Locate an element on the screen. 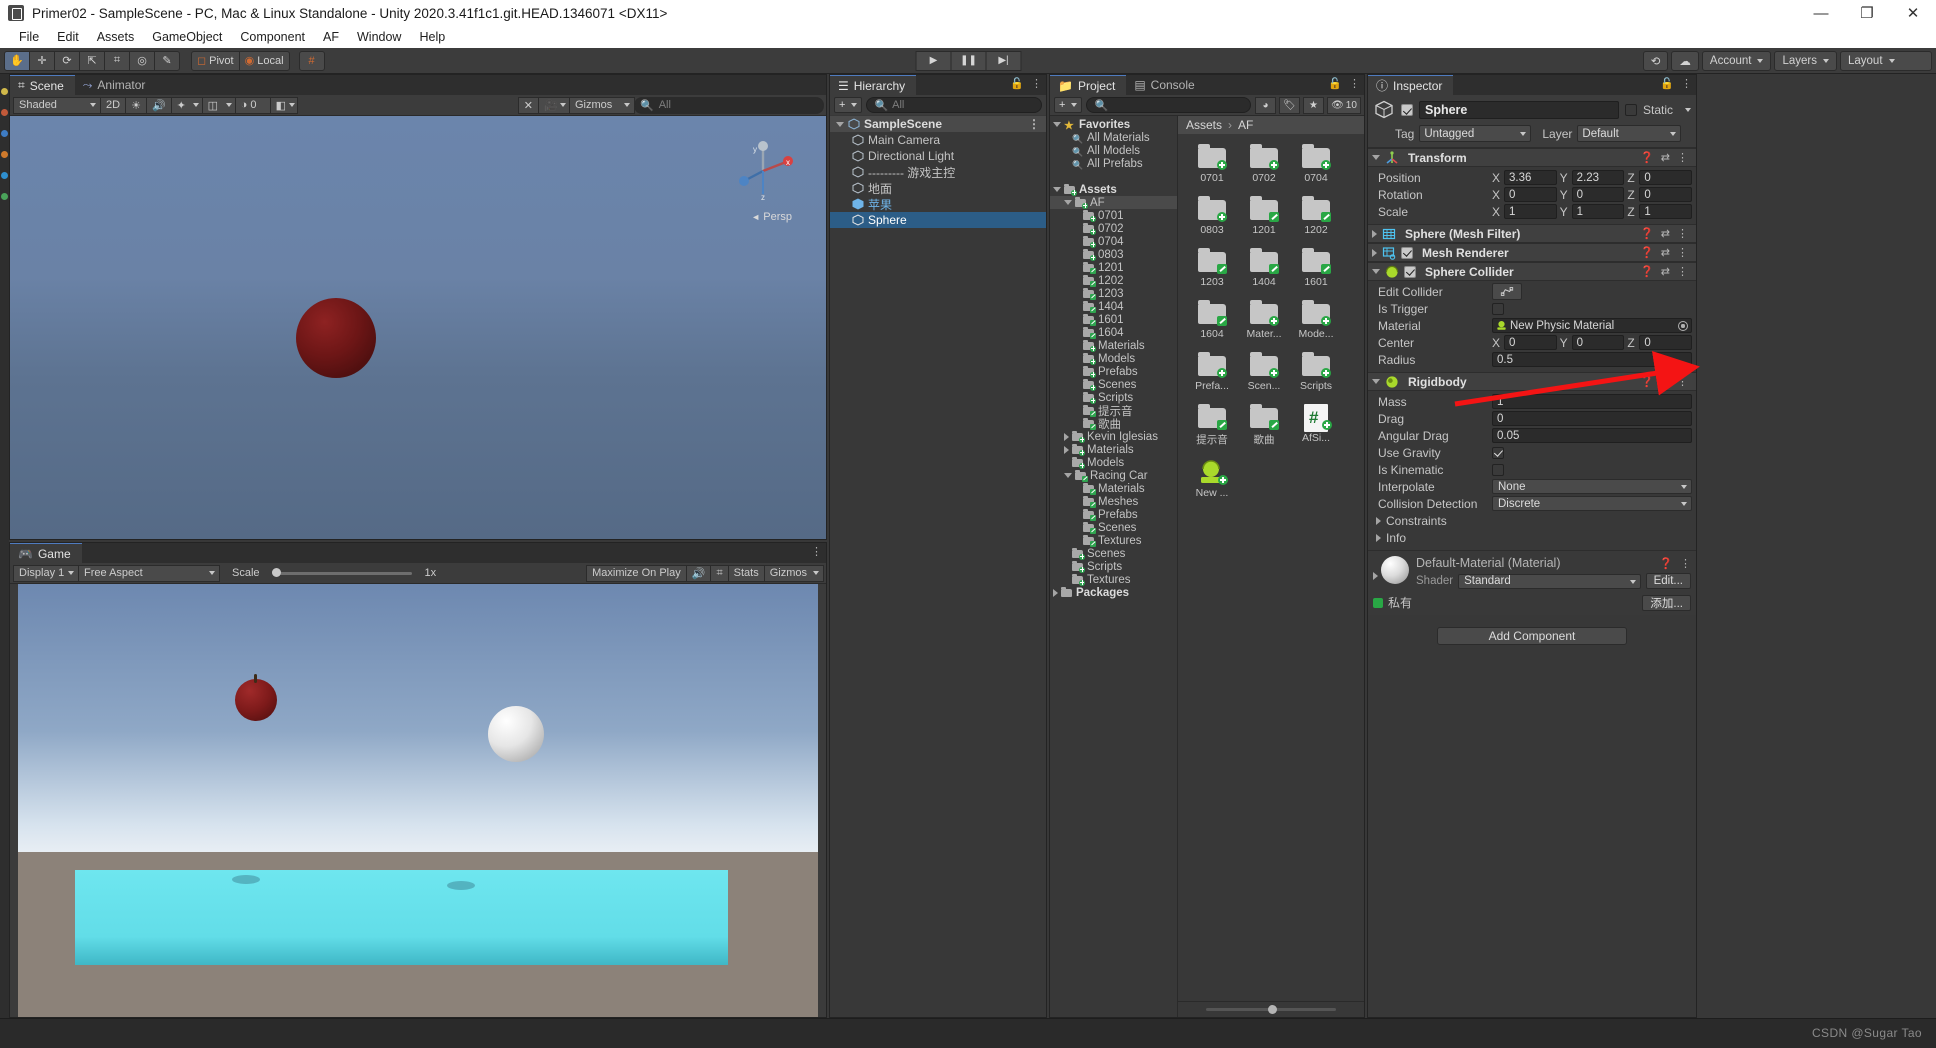 The height and width of the screenshot is (1048, 1936). menu-help: Help is located at coordinates (432, 37).